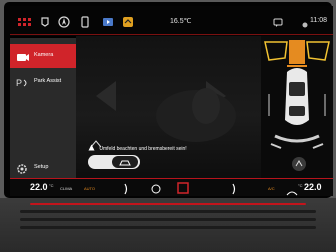  I want to click on fan-icon, so click(156, 189).